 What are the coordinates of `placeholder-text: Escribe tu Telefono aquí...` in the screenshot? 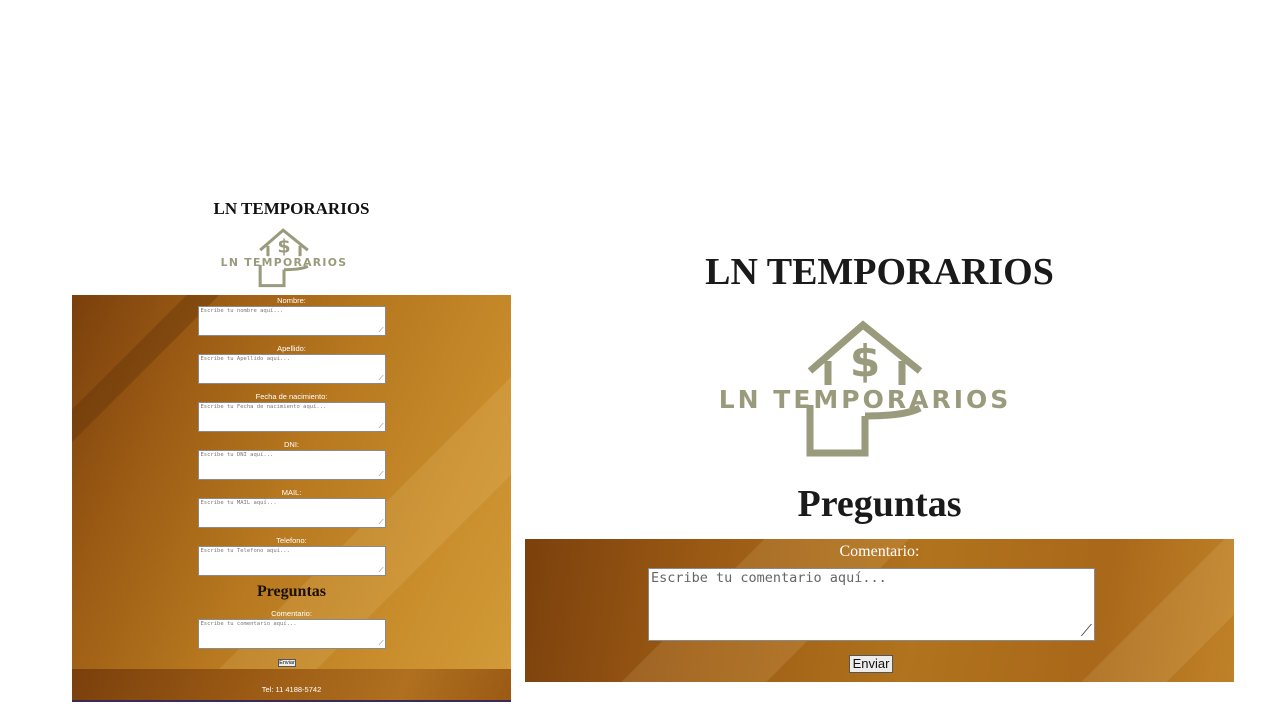 It's located at (245, 551).